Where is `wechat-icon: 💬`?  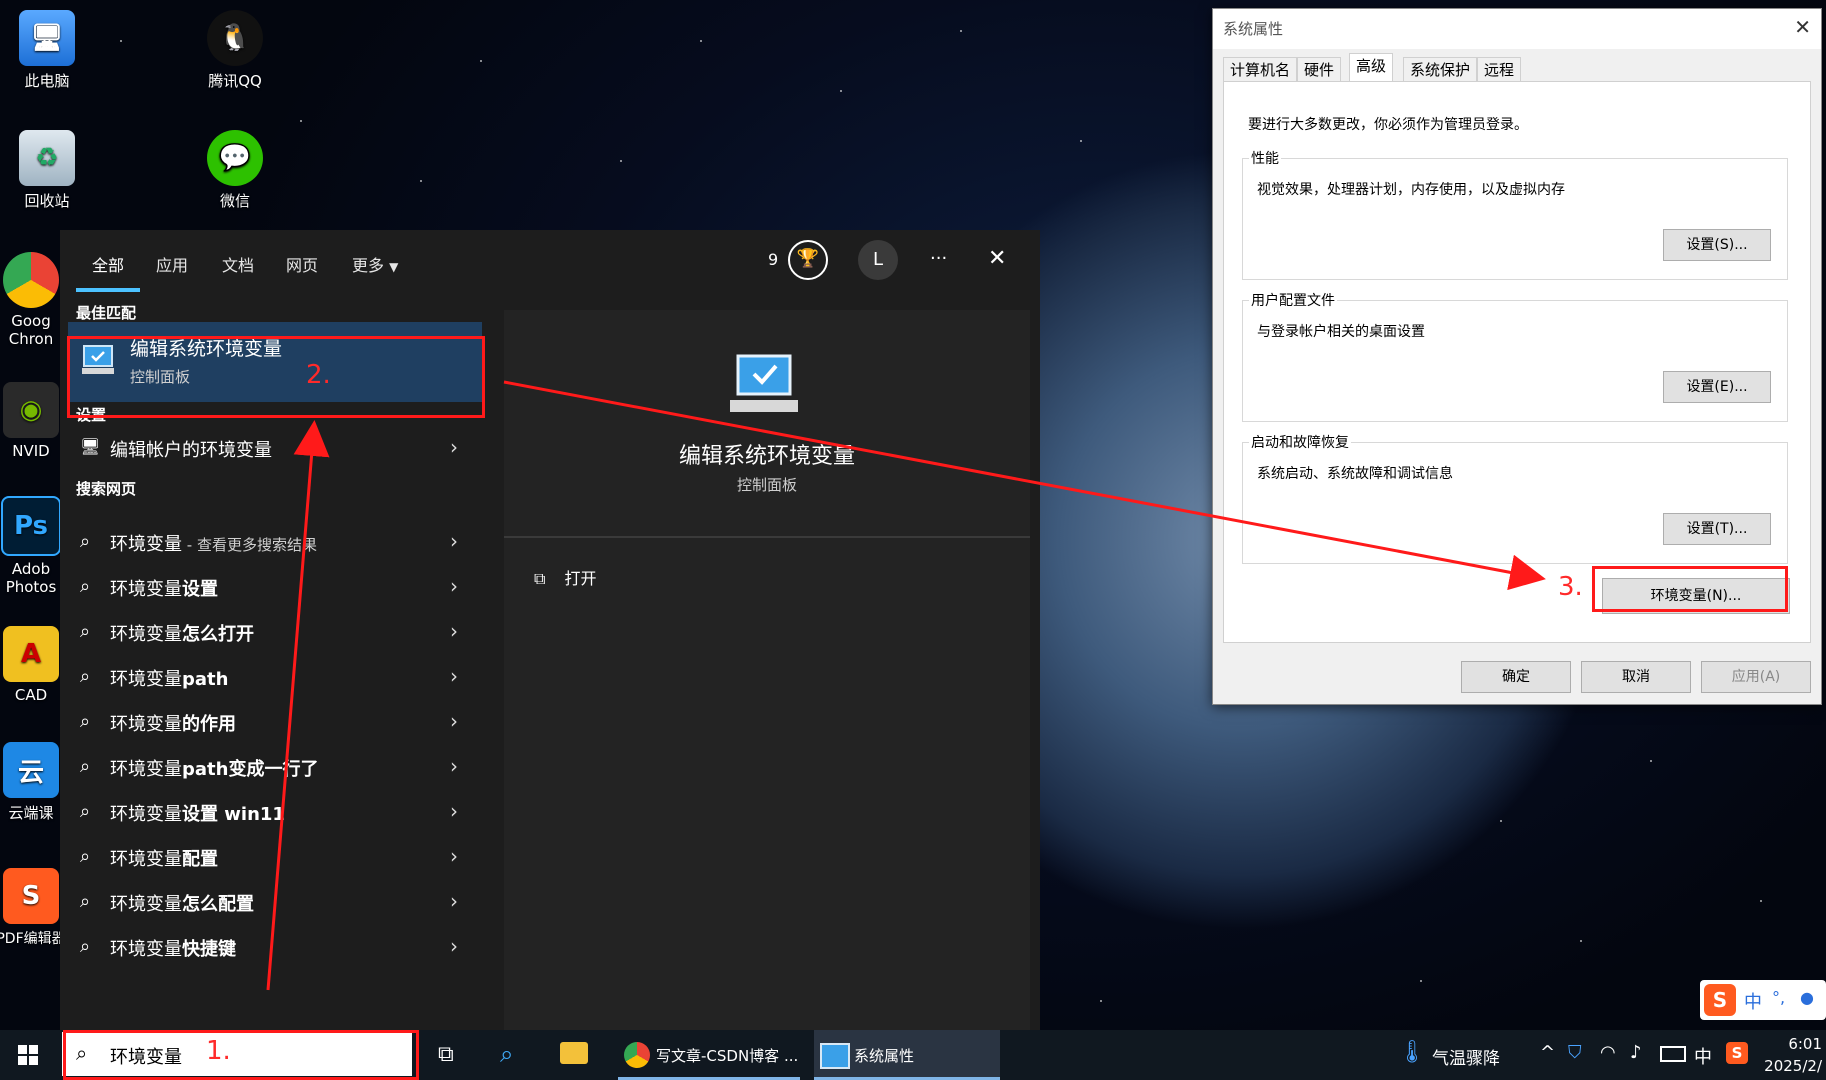
wechat-icon: 💬 is located at coordinates (235, 158).